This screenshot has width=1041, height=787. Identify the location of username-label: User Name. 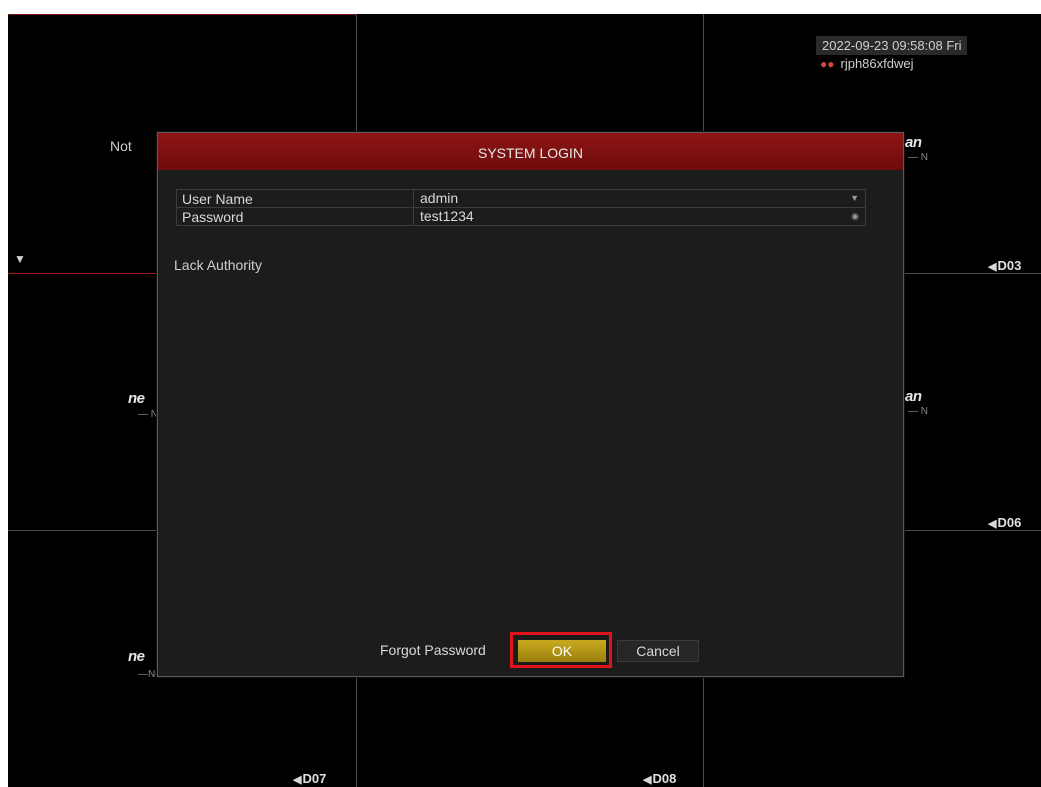
(217, 199).